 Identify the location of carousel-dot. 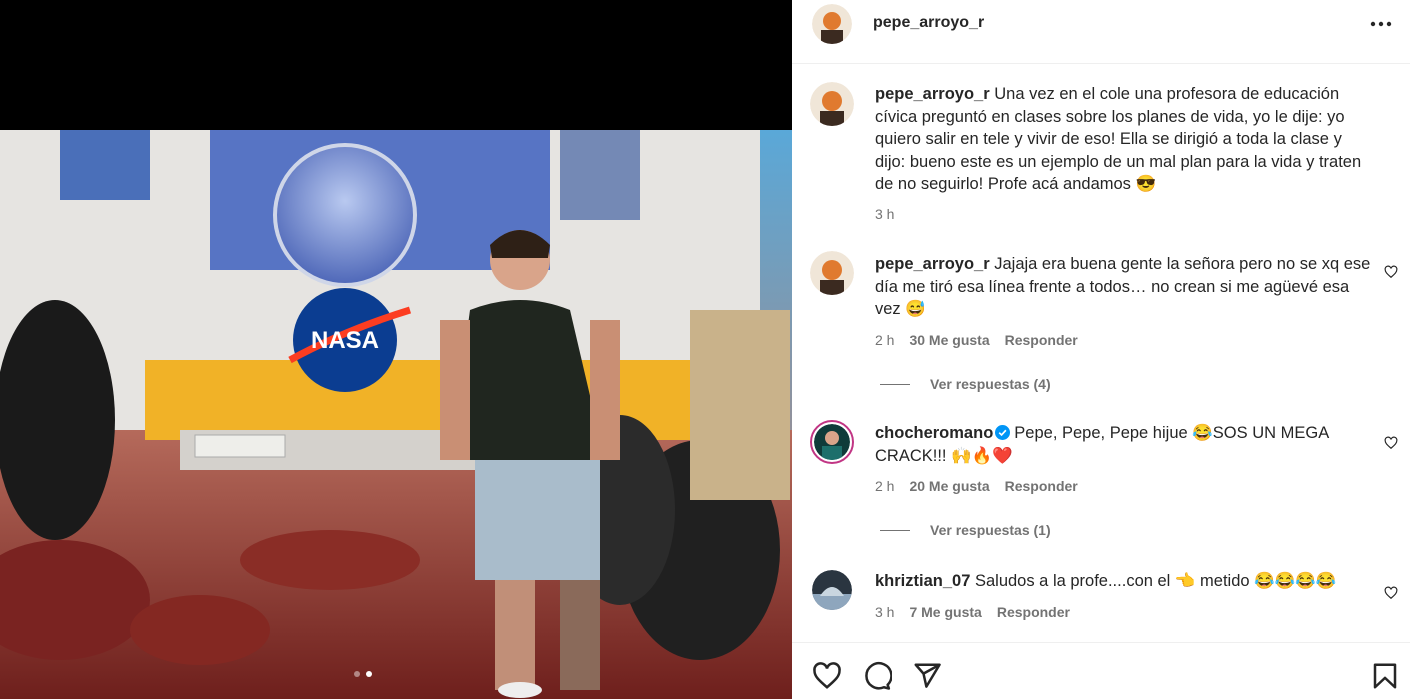
(357, 674).